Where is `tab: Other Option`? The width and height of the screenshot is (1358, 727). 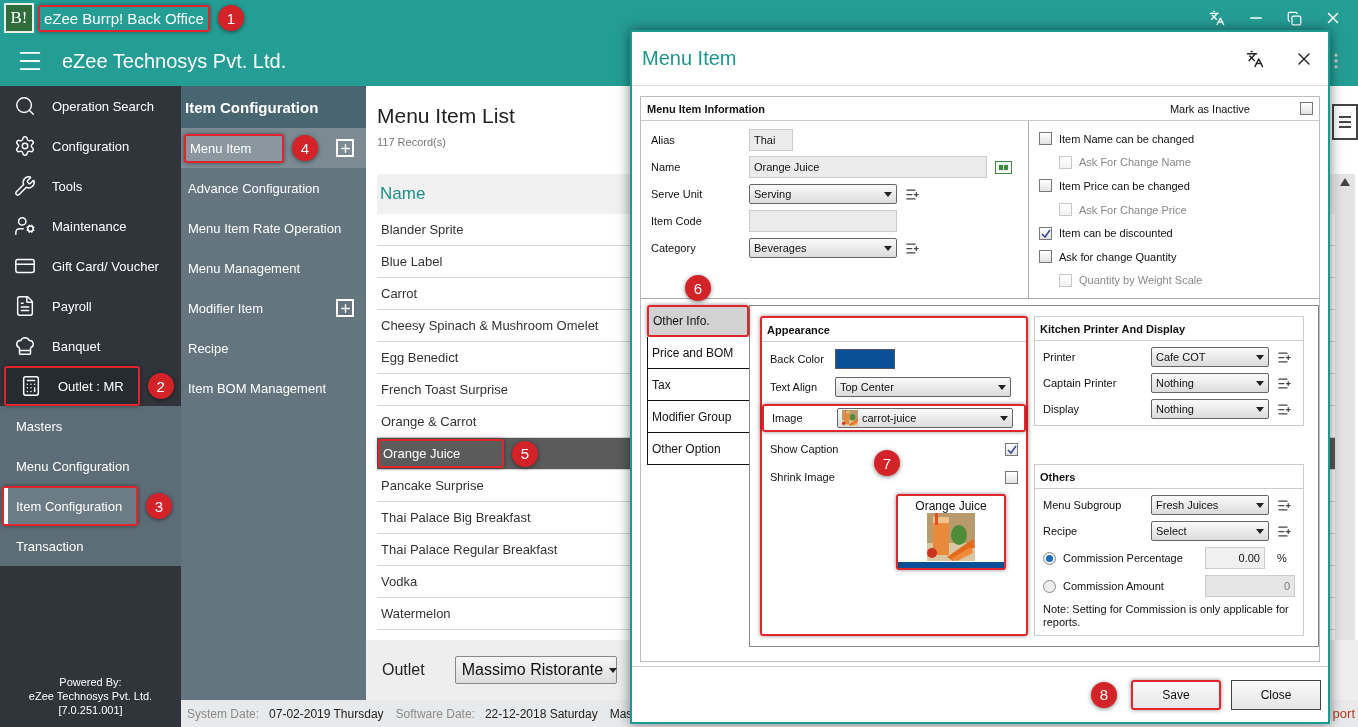 tab: Other Option is located at coordinates (698, 449).